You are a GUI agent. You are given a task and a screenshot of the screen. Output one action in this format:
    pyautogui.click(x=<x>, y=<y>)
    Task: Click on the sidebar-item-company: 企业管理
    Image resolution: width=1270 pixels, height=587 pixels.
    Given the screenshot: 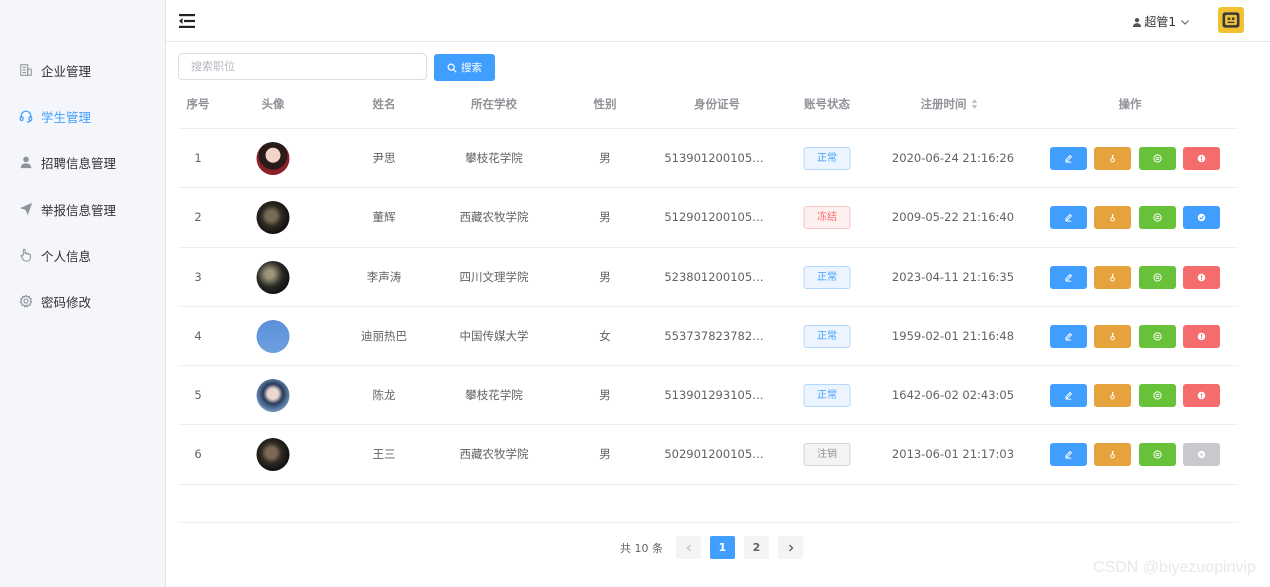 What is the action you would take?
    pyautogui.click(x=54, y=70)
    